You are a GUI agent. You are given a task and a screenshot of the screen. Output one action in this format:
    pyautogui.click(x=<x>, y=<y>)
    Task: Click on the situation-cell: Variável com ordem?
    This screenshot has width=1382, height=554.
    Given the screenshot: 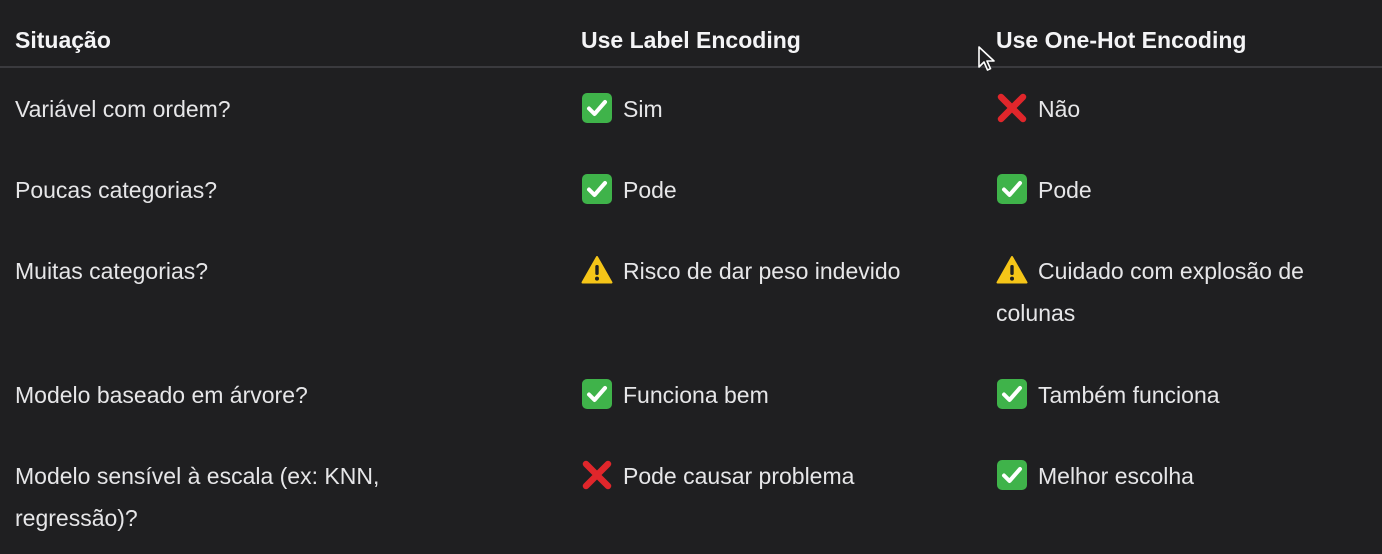 What is the action you would take?
    pyautogui.click(x=123, y=109)
    